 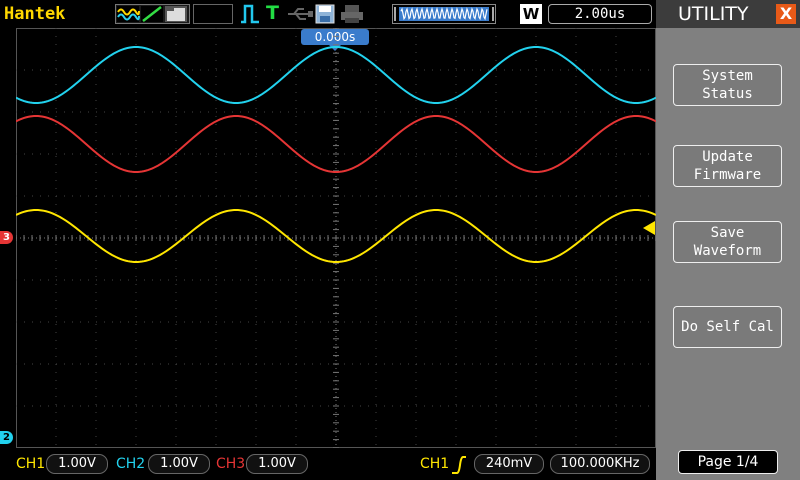 I want to click on acquire-block-icon, so click(x=176, y=14).